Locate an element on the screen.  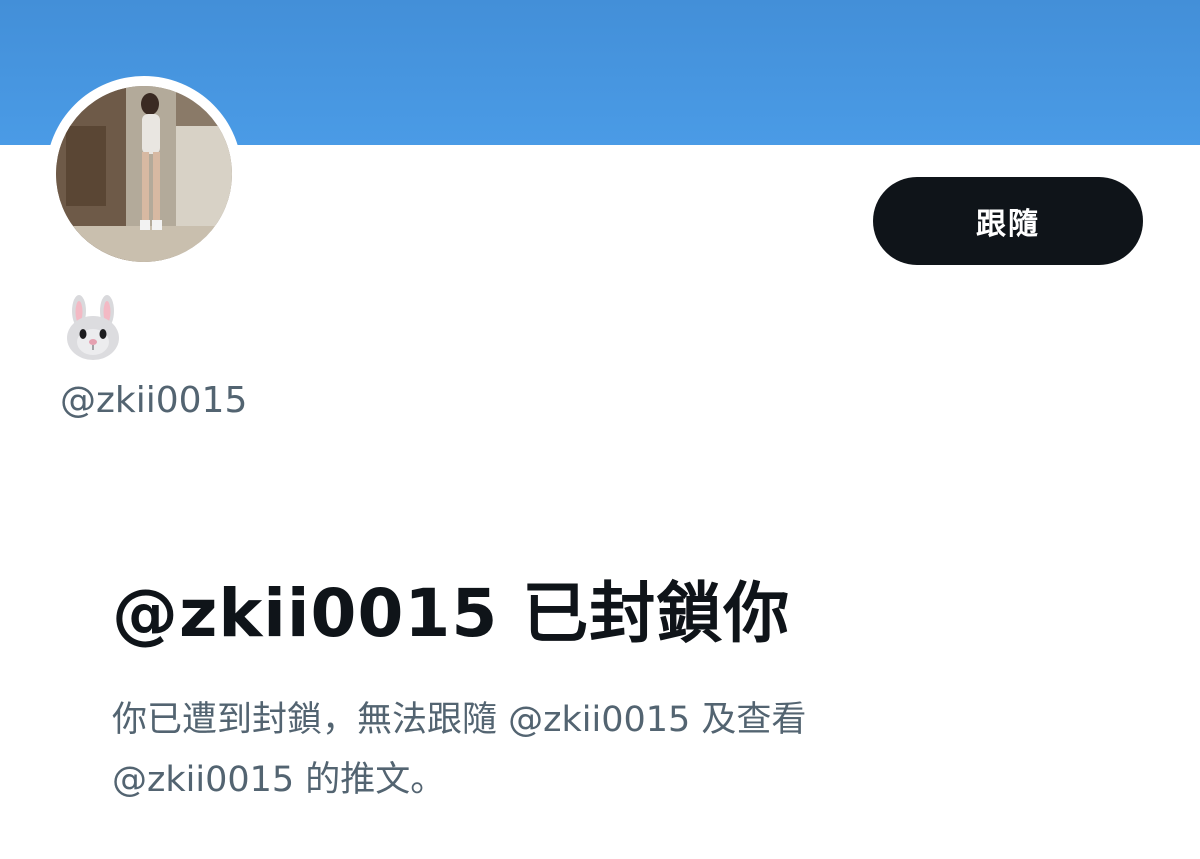
blocked-description: 你已遭到封鎖，無法跟隨 @zkii0015 及查看 @zkii0015 的推文。 is located at coordinates (542, 750).